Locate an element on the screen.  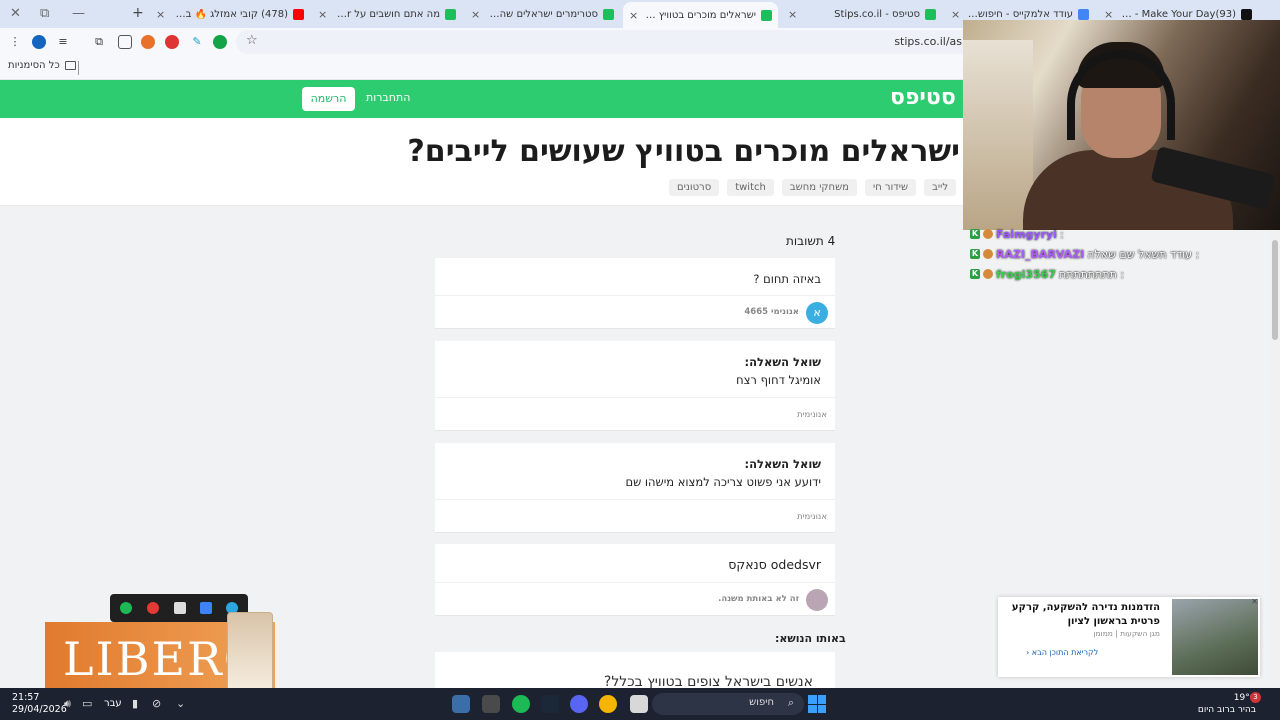
related-question-card: אנשים בישראל צופים בטוויץ בכלל? is located at coordinates (635, 672).